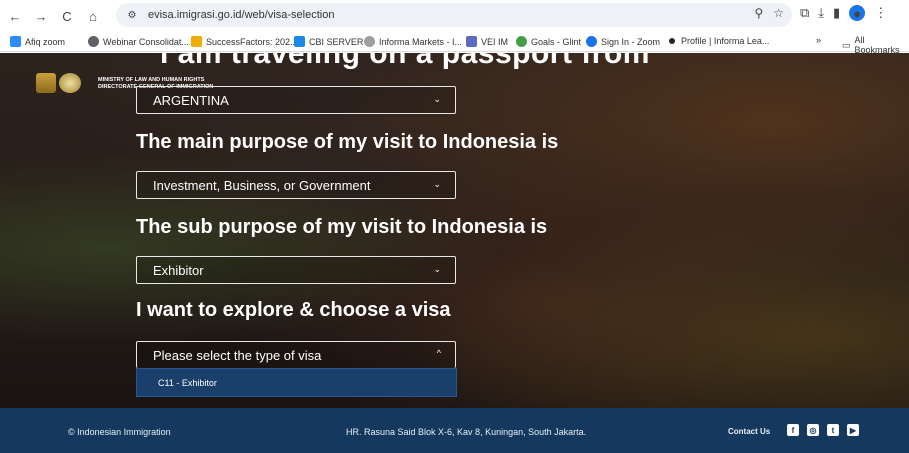 This screenshot has height=453, width=909. What do you see at coordinates (823, 430) in the screenshot?
I see `social-links: f ◎ t ▶` at bounding box center [823, 430].